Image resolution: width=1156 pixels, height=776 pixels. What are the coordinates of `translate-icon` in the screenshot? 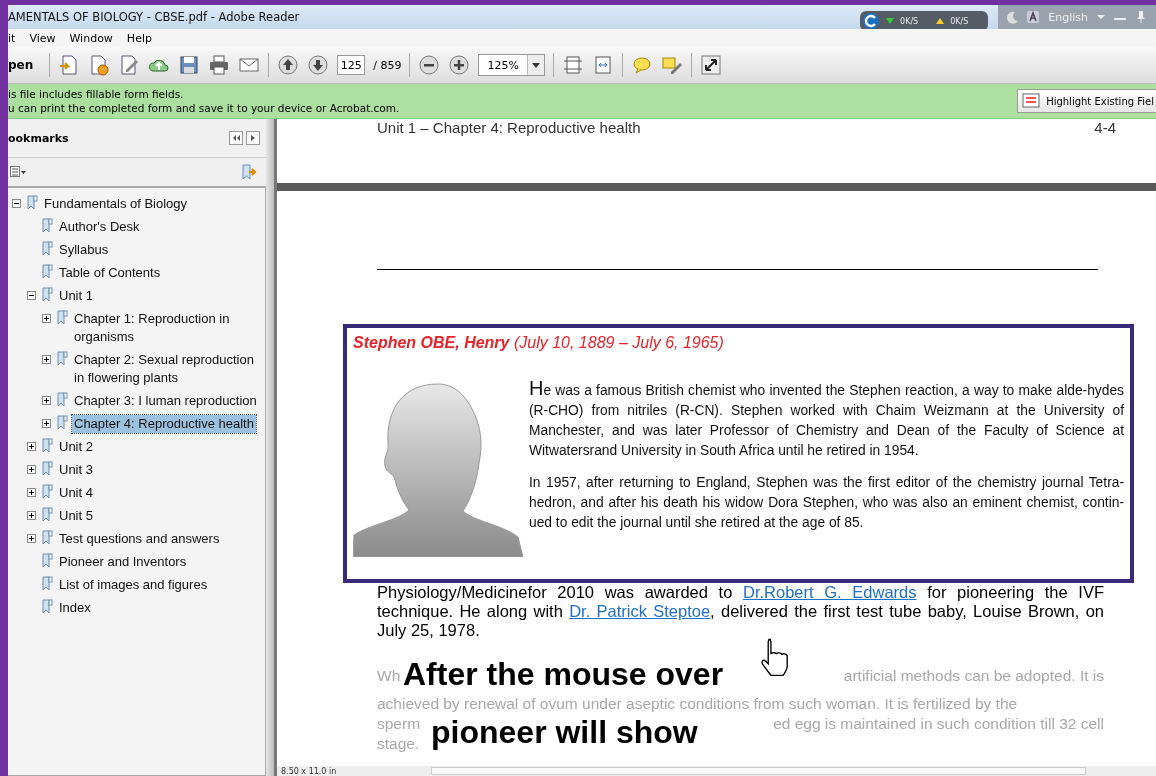 It's located at (1033, 17).